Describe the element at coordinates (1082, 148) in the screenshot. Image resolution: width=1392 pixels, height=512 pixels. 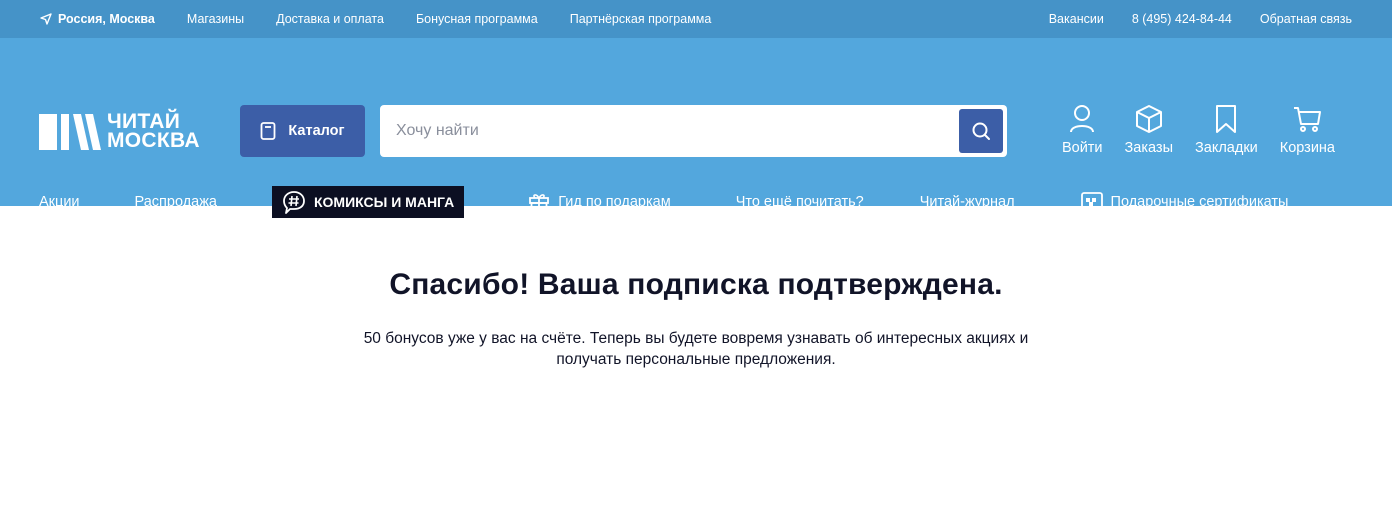
I see `login-label: Войти` at that location.